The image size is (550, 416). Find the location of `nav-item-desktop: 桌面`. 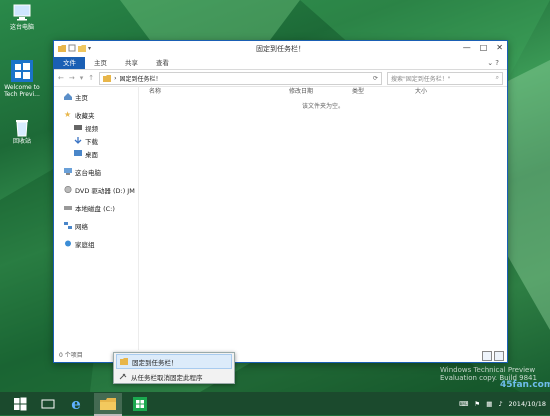

nav-item-desktop: 桌面 is located at coordinates (96, 153).